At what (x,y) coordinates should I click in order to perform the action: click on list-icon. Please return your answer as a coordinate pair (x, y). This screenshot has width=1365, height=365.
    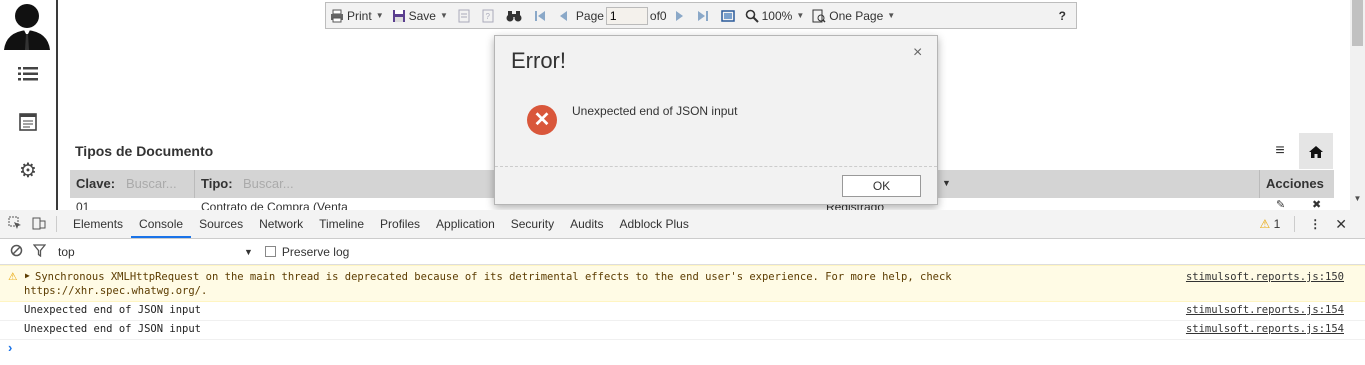
    Looking at the image, I should click on (28, 74).